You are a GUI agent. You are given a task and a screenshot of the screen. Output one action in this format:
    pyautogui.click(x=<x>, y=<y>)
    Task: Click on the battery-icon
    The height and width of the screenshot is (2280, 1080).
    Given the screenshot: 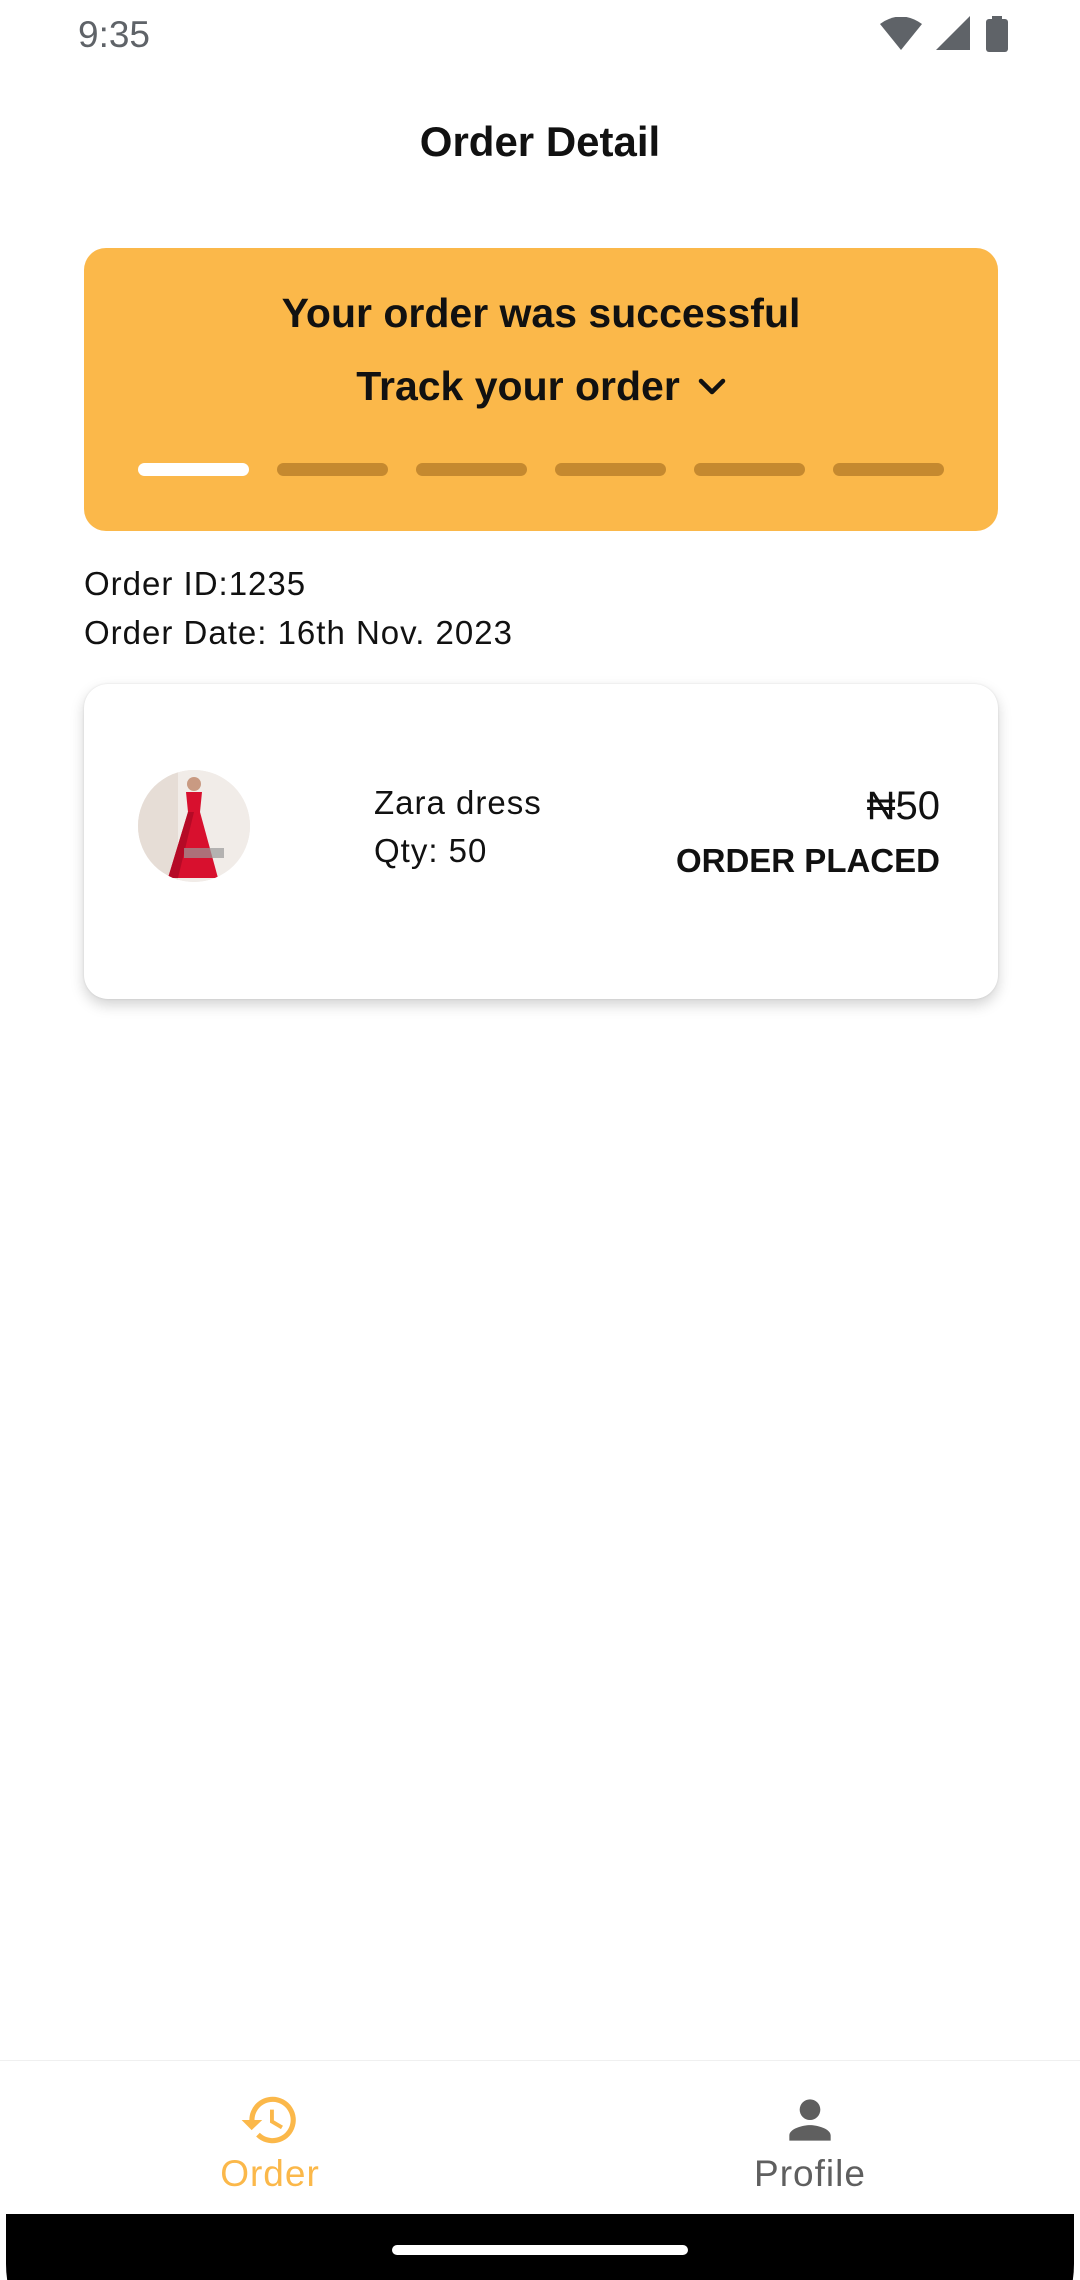 What is the action you would take?
    pyautogui.click(x=997, y=36)
    